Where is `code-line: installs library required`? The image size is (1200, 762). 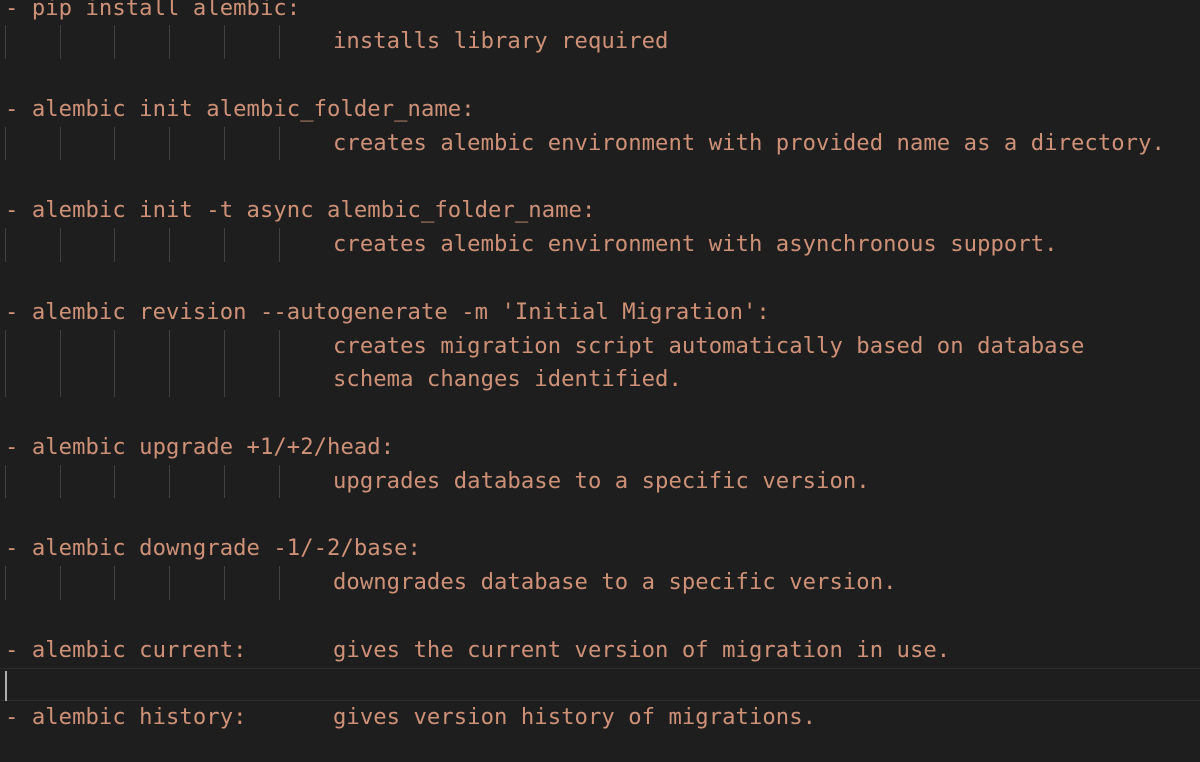
code-line: installs library required is located at coordinates (600, 42).